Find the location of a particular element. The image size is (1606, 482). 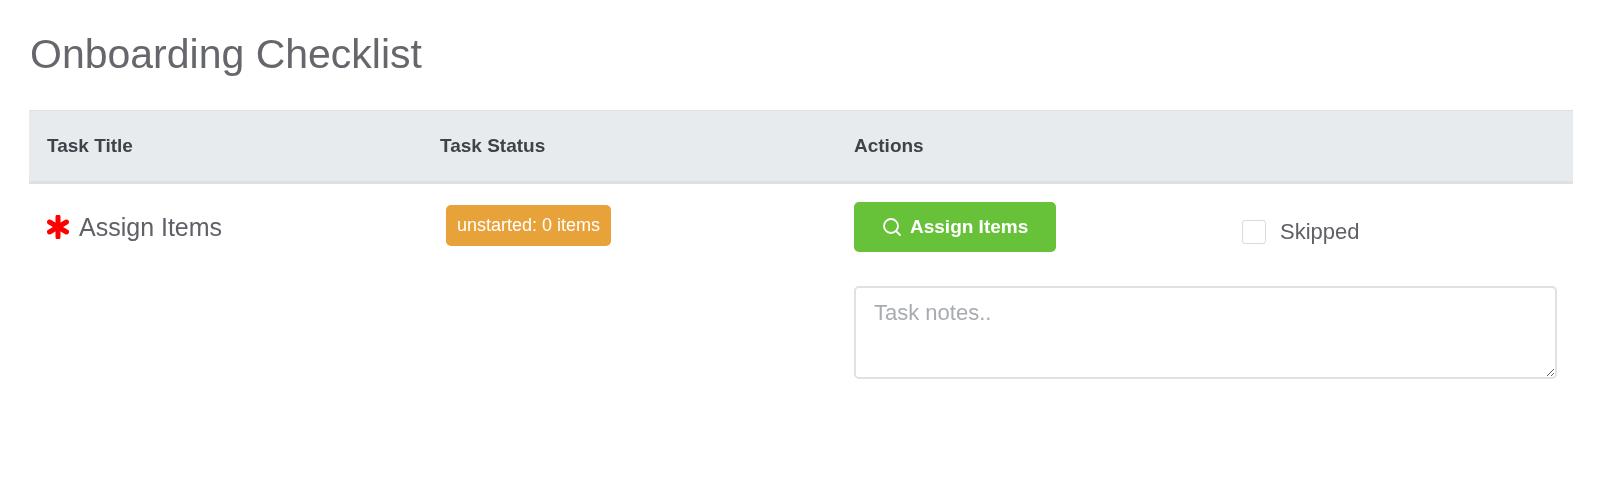

page-title: Onboarding Checklist is located at coordinates (226, 54).